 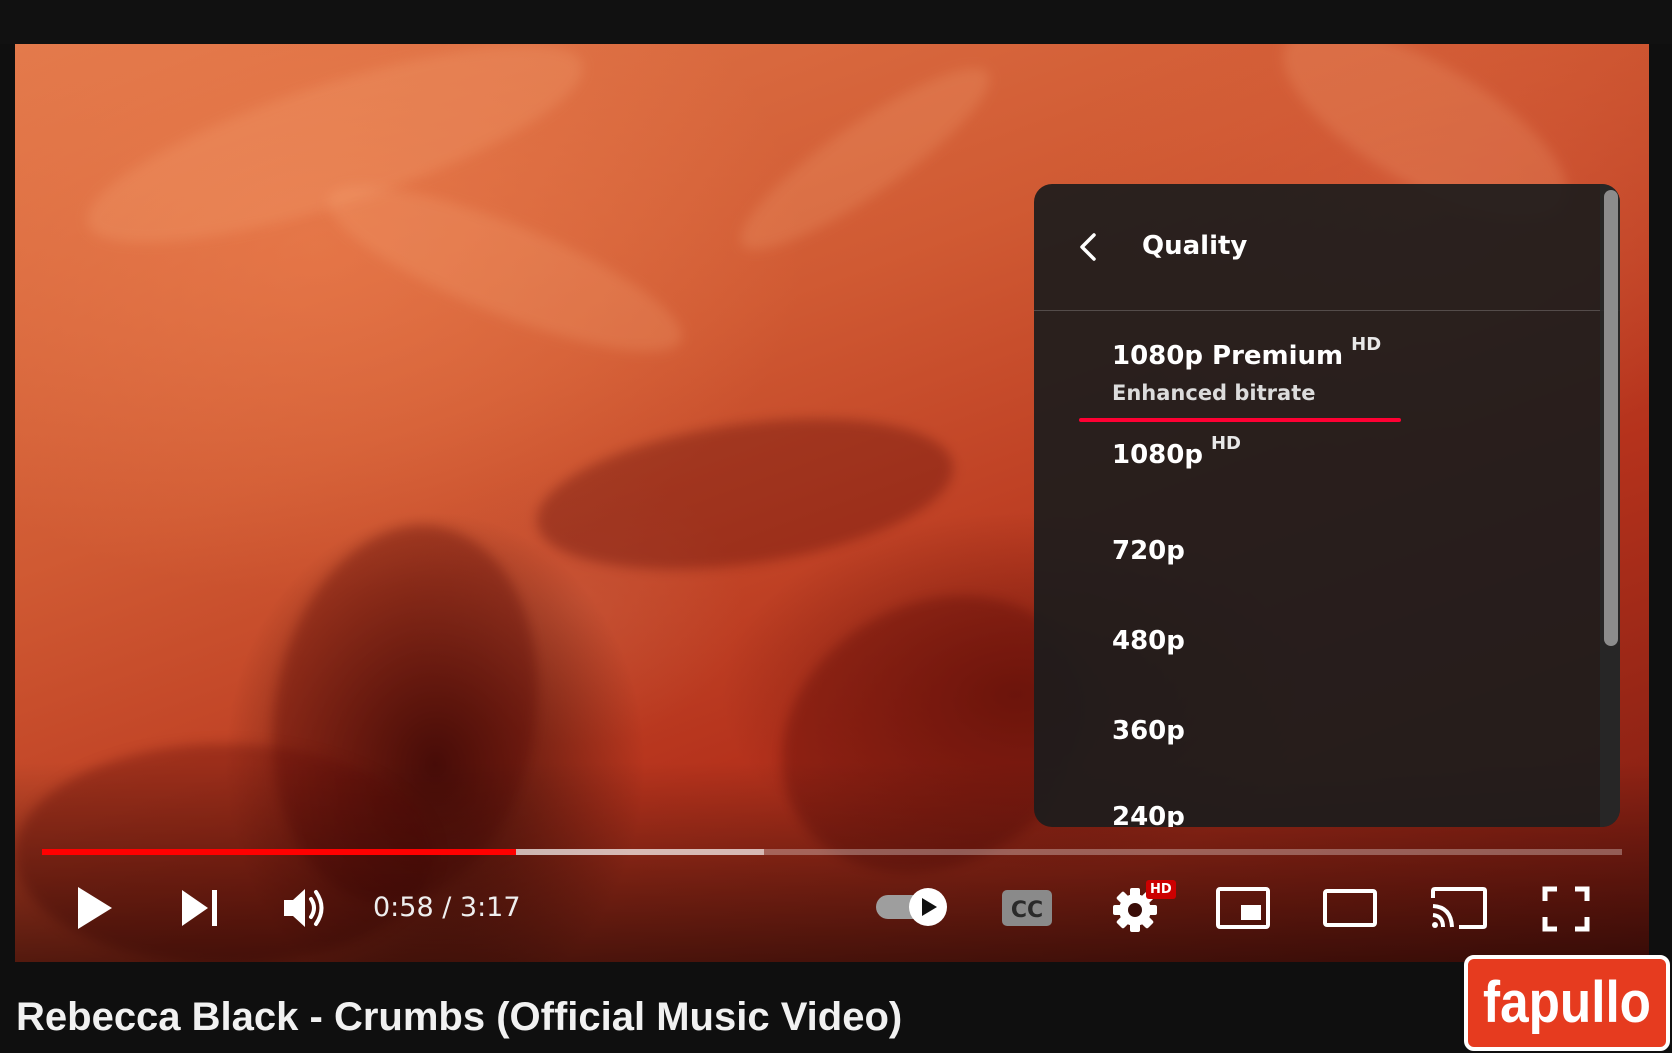 What do you see at coordinates (403, 907) in the screenshot?
I see `current-time: 0:58` at bounding box center [403, 907].